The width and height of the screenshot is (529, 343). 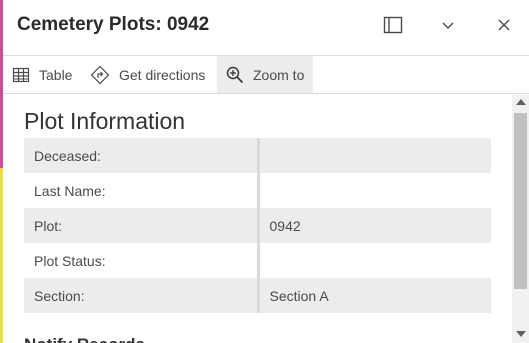 What do you see at coordinates (105, 121) in the screenshot?
I see `section-title: Plot Information` at bounding box center [105, 121].